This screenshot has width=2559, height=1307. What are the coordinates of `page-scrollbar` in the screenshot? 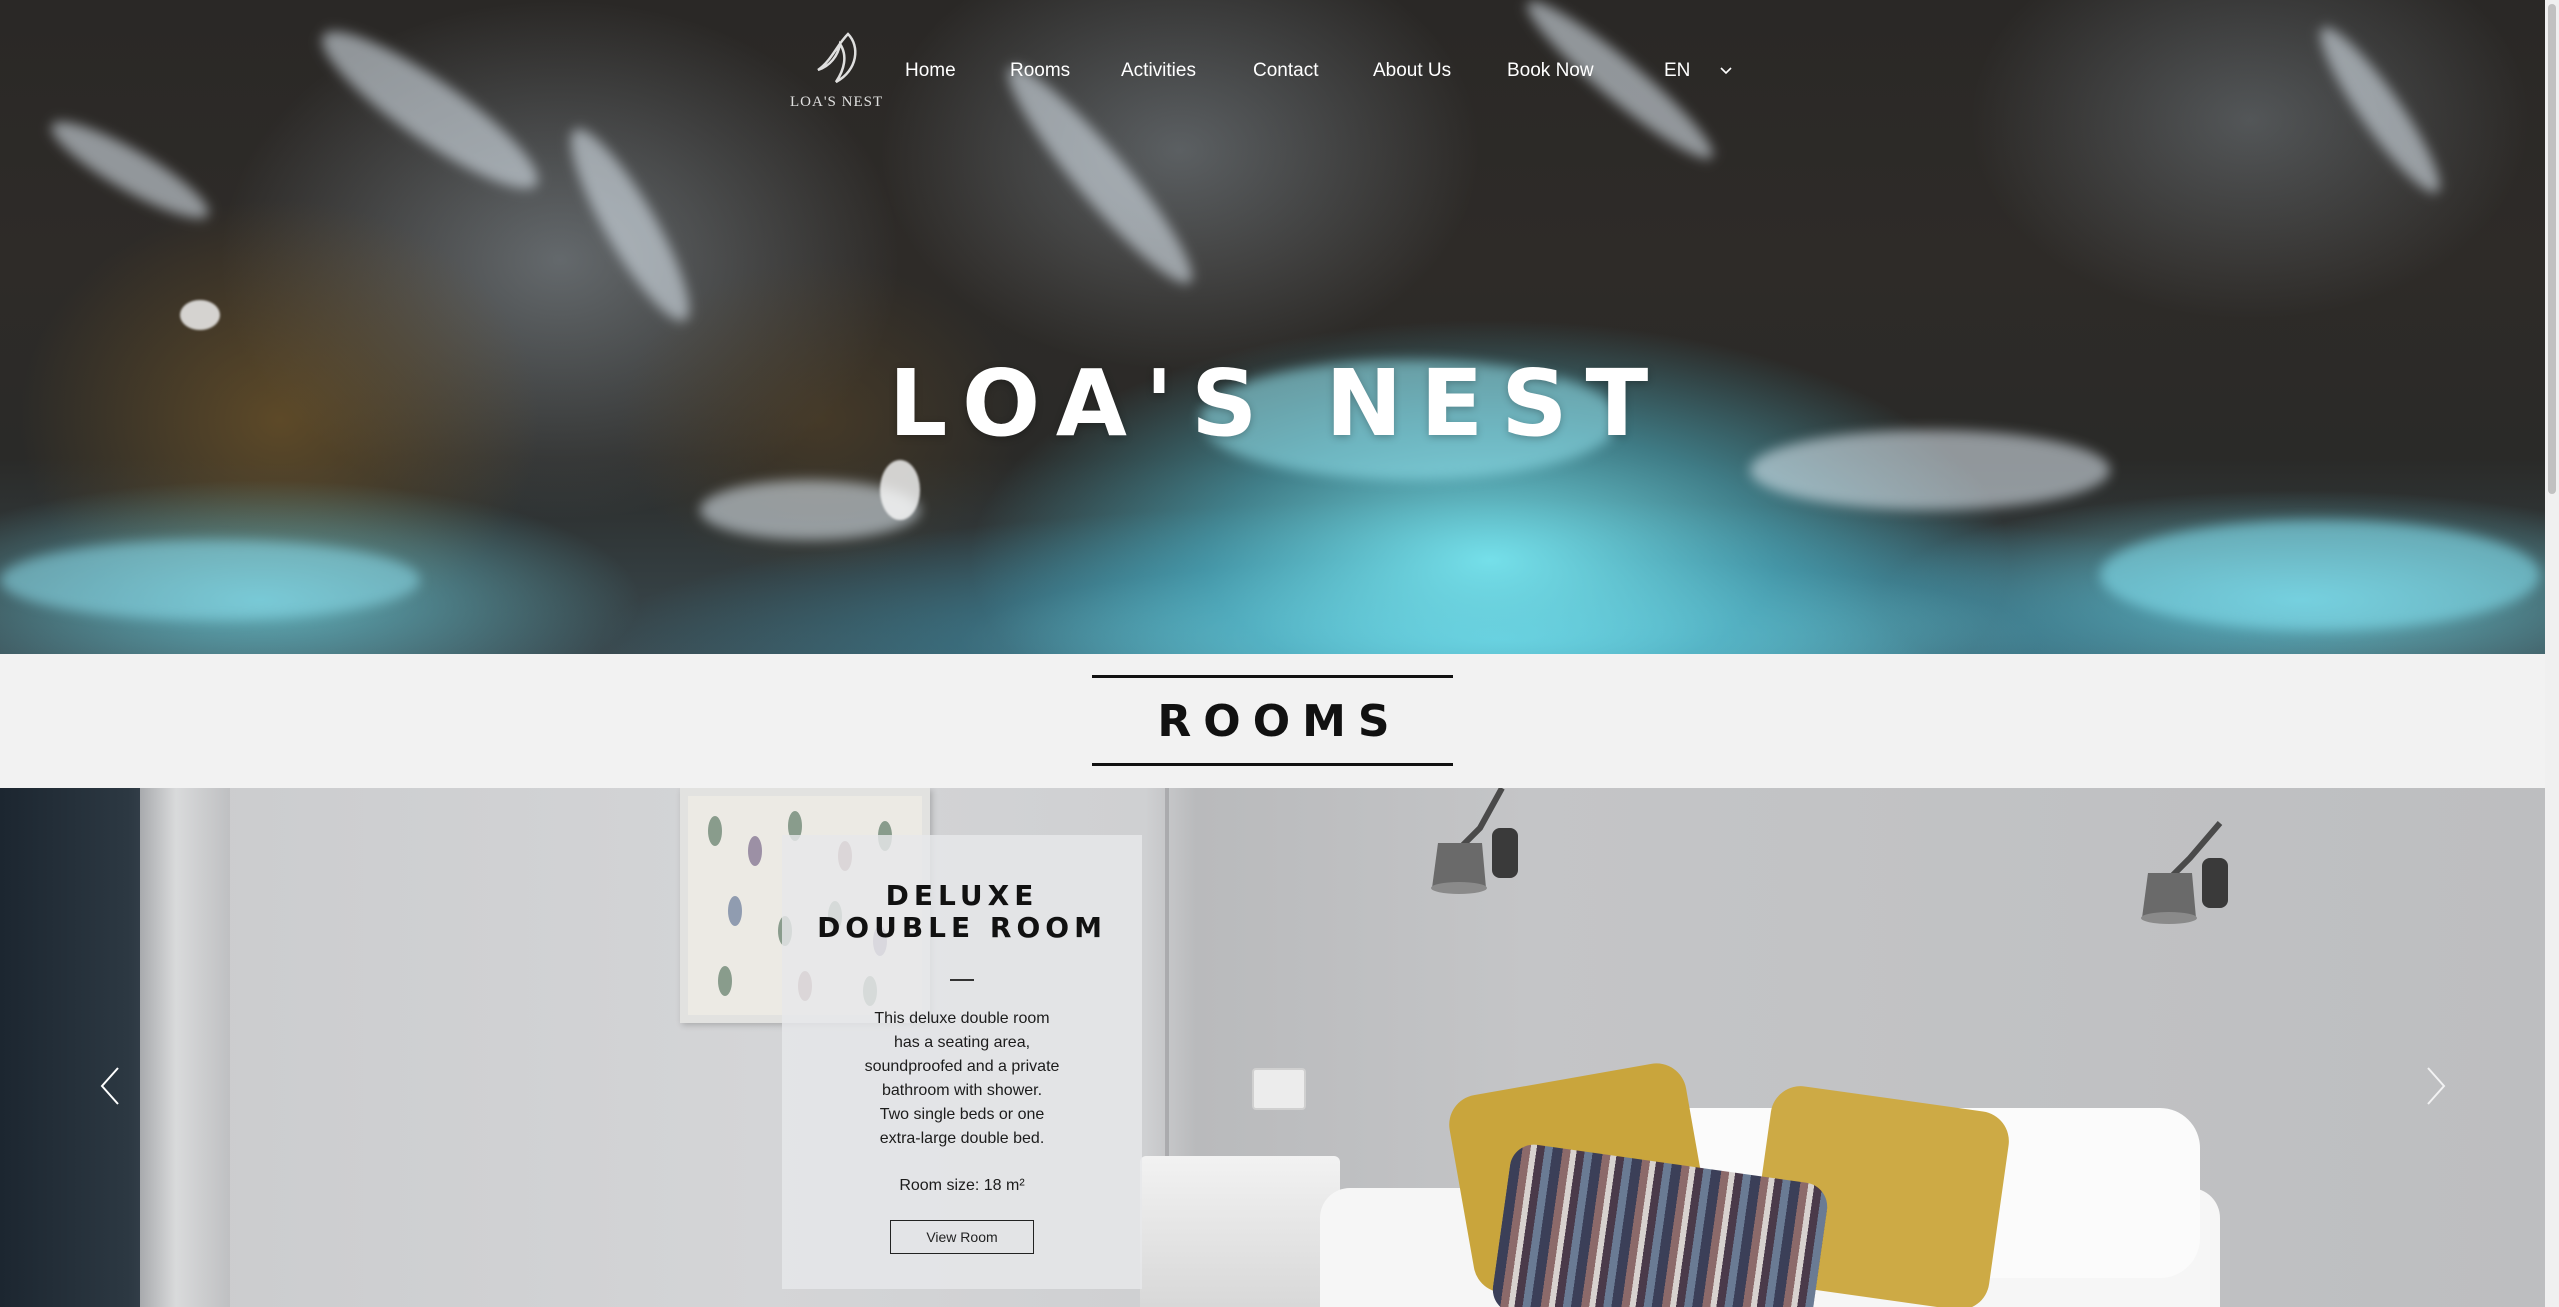 It's located at (2552, 653).